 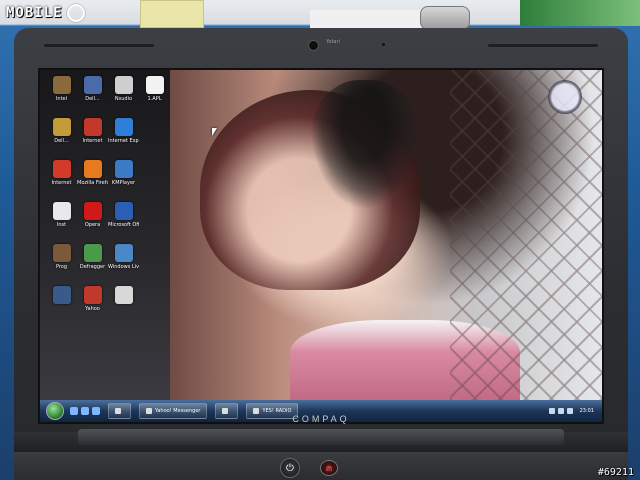 I want to click on desktop-icon: Prog, so click(x=61, y=262).